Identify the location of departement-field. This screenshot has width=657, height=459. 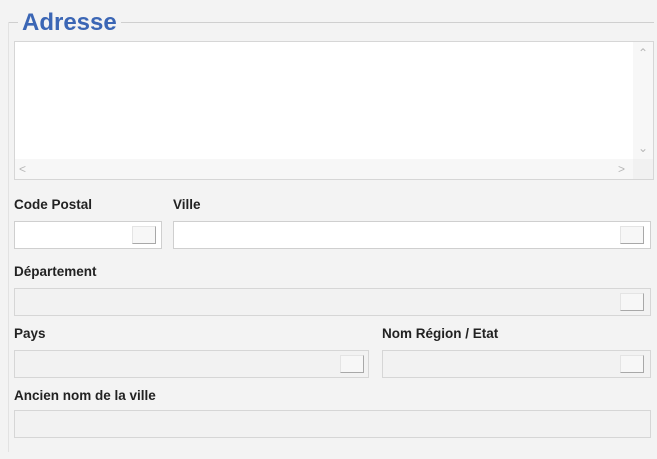
(332, 302).